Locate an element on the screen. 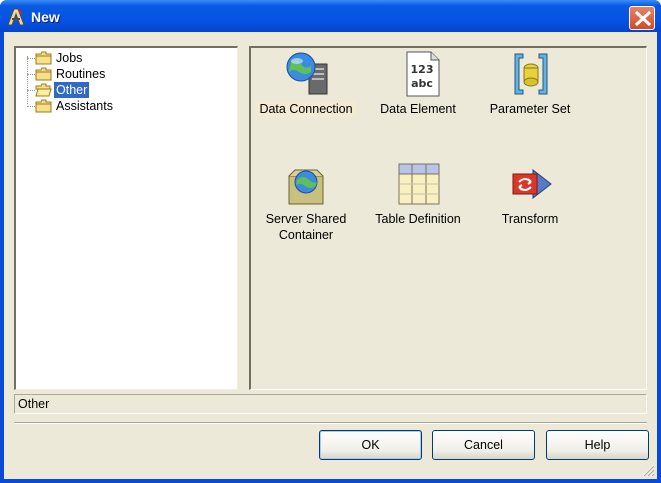  item-parameter-set: Parameter Set is located at coordinates (530, 85).